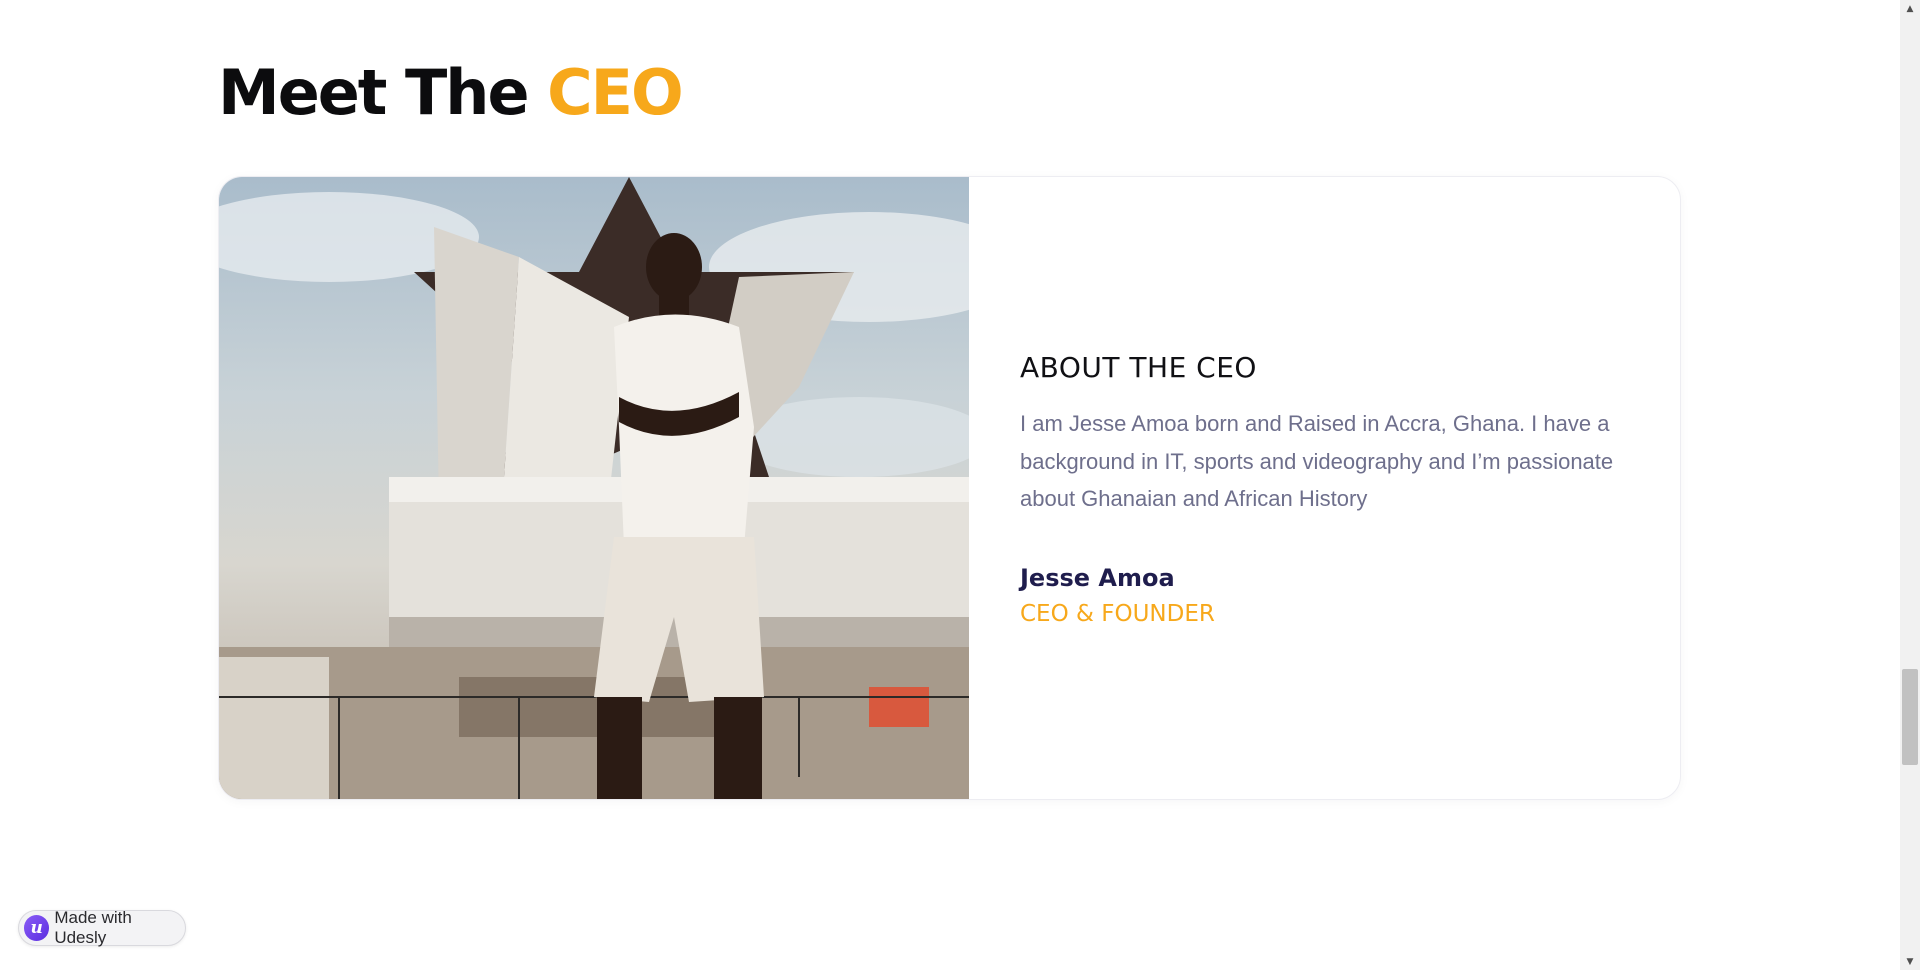 The image size is (1920, 970). I want to click on made-with-udesly-badge: u Made with Udesly, so click(102, 927).